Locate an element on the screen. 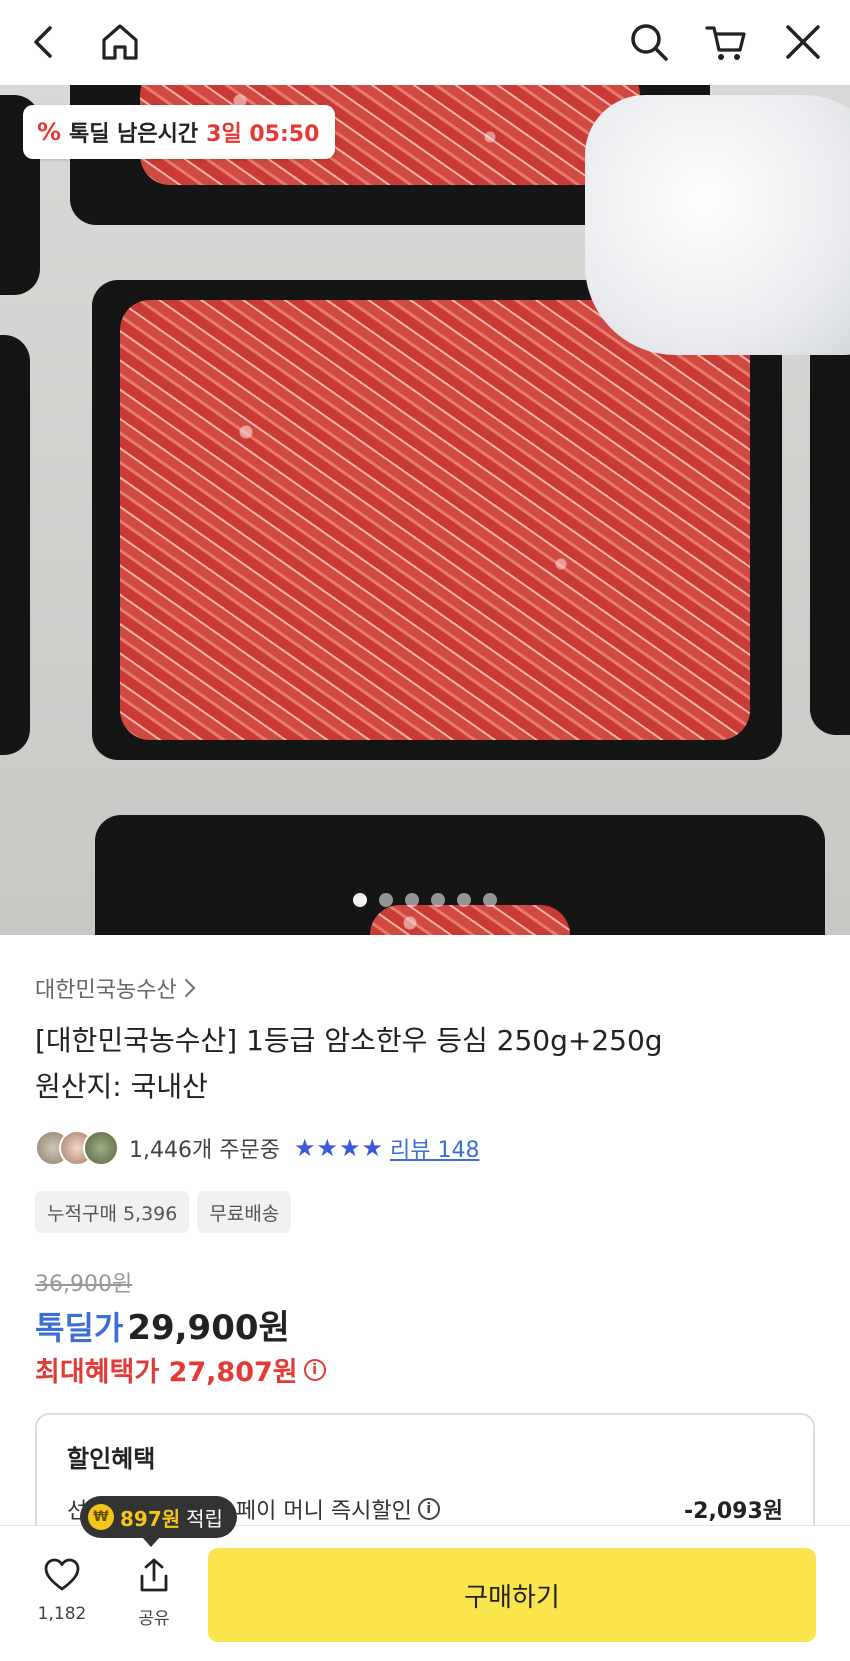  cart-icon is located at coordinates (725, 43).